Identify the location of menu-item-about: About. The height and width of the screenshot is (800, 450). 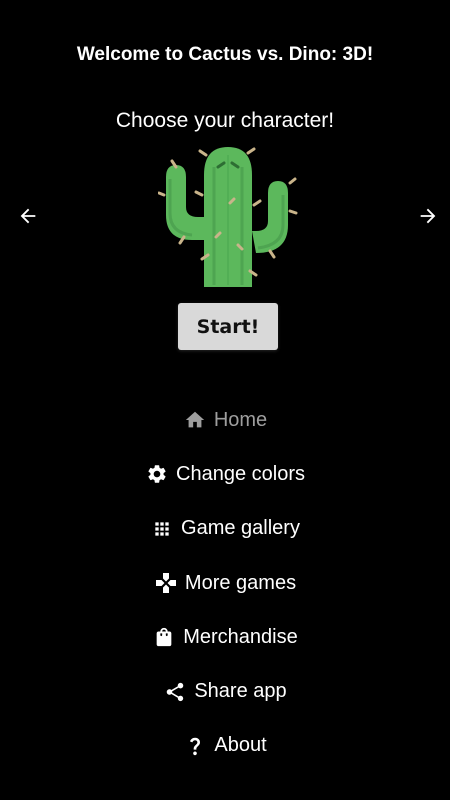
(225, 746).